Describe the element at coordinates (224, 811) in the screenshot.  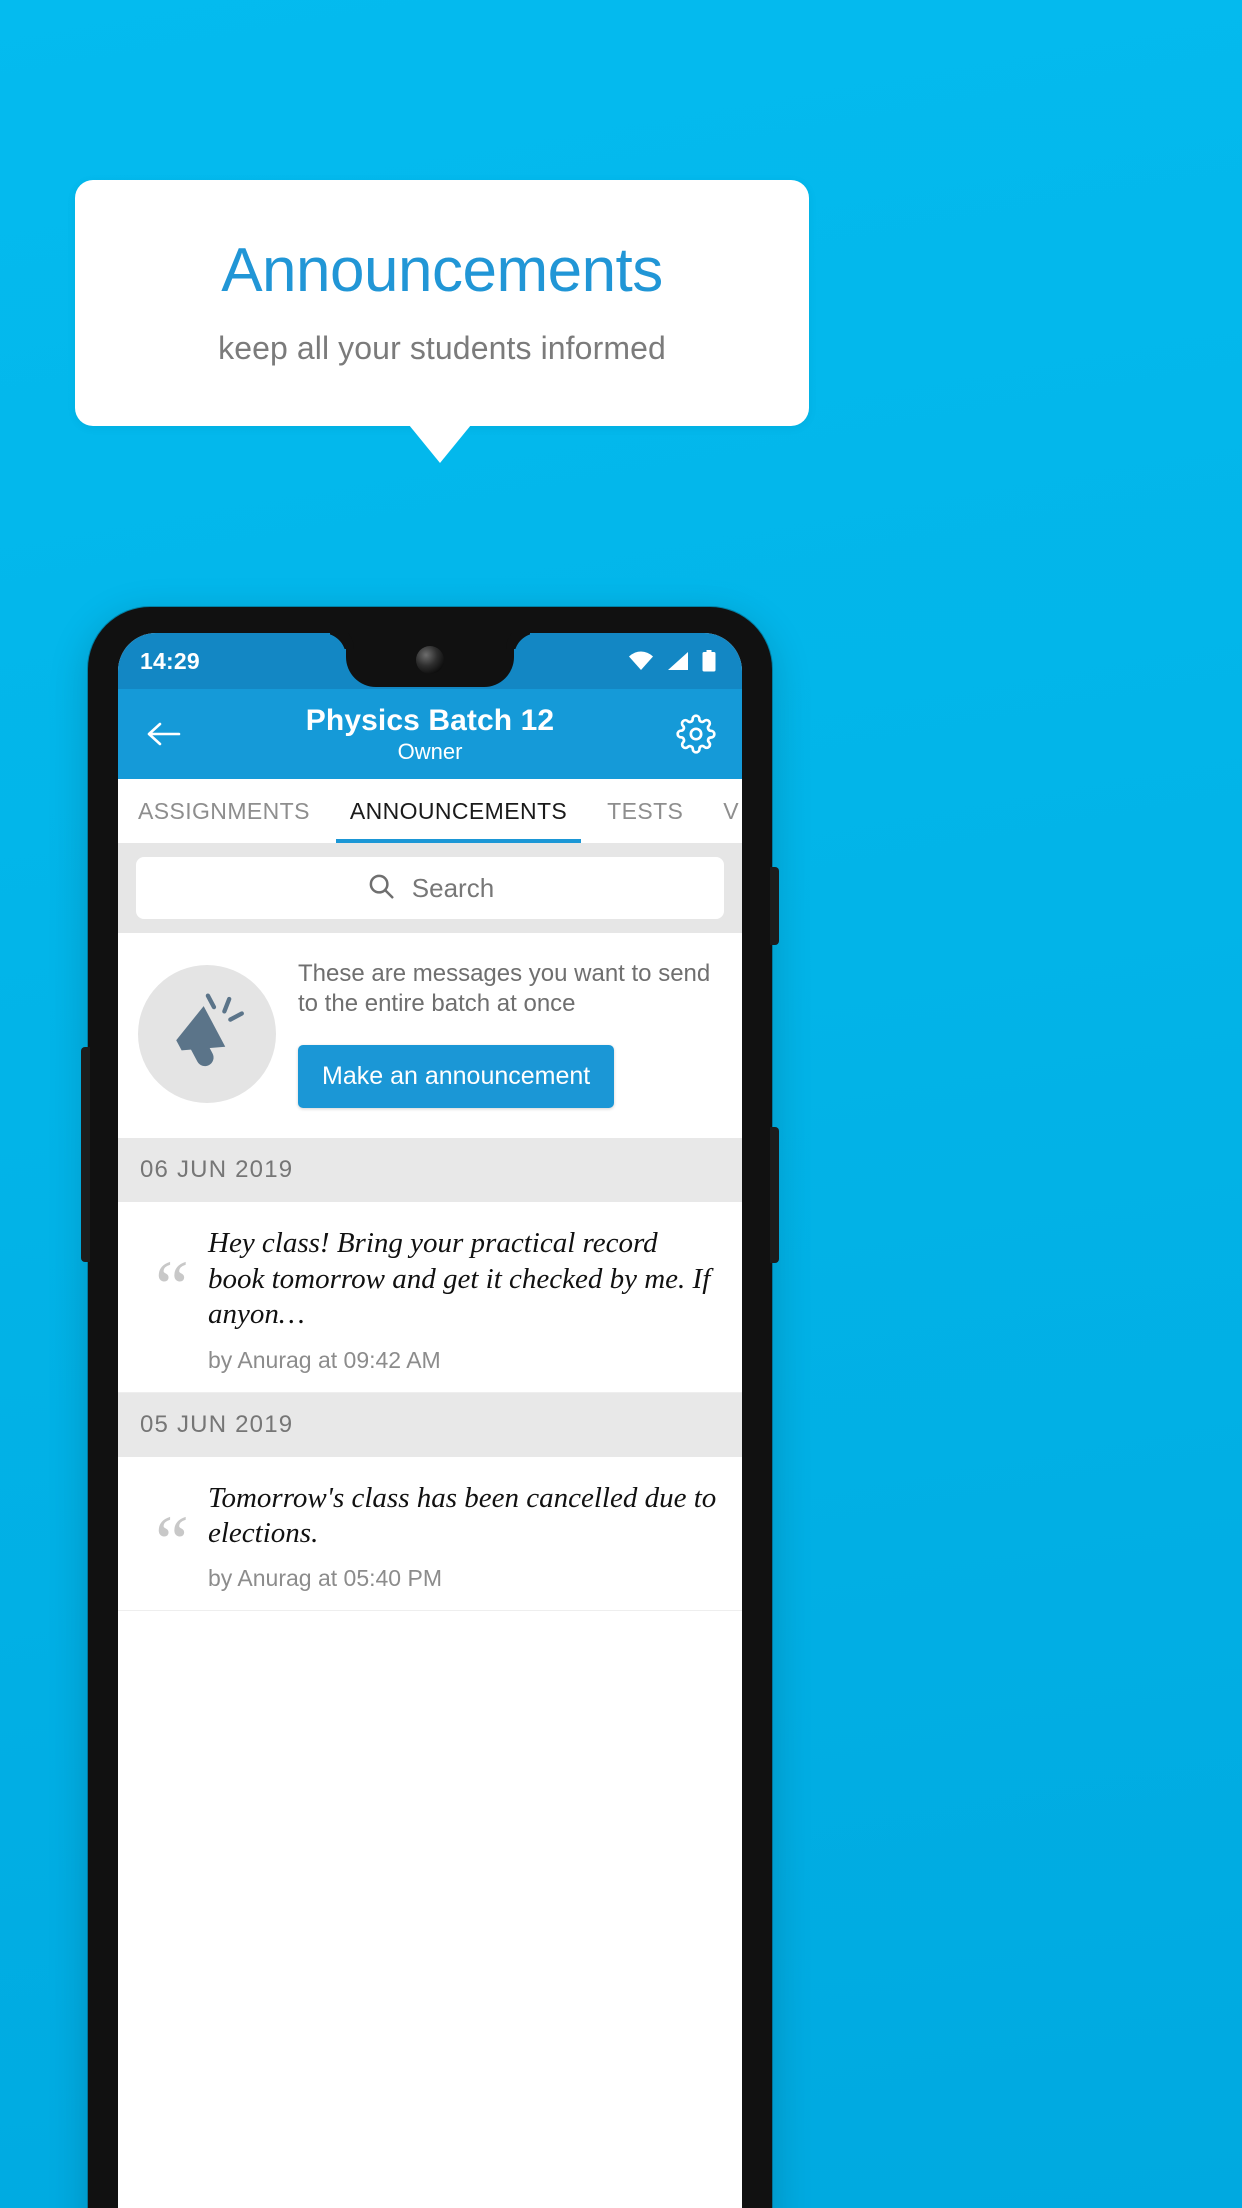
I see `tab-assignments: ASSIGNMENTS` at that location.